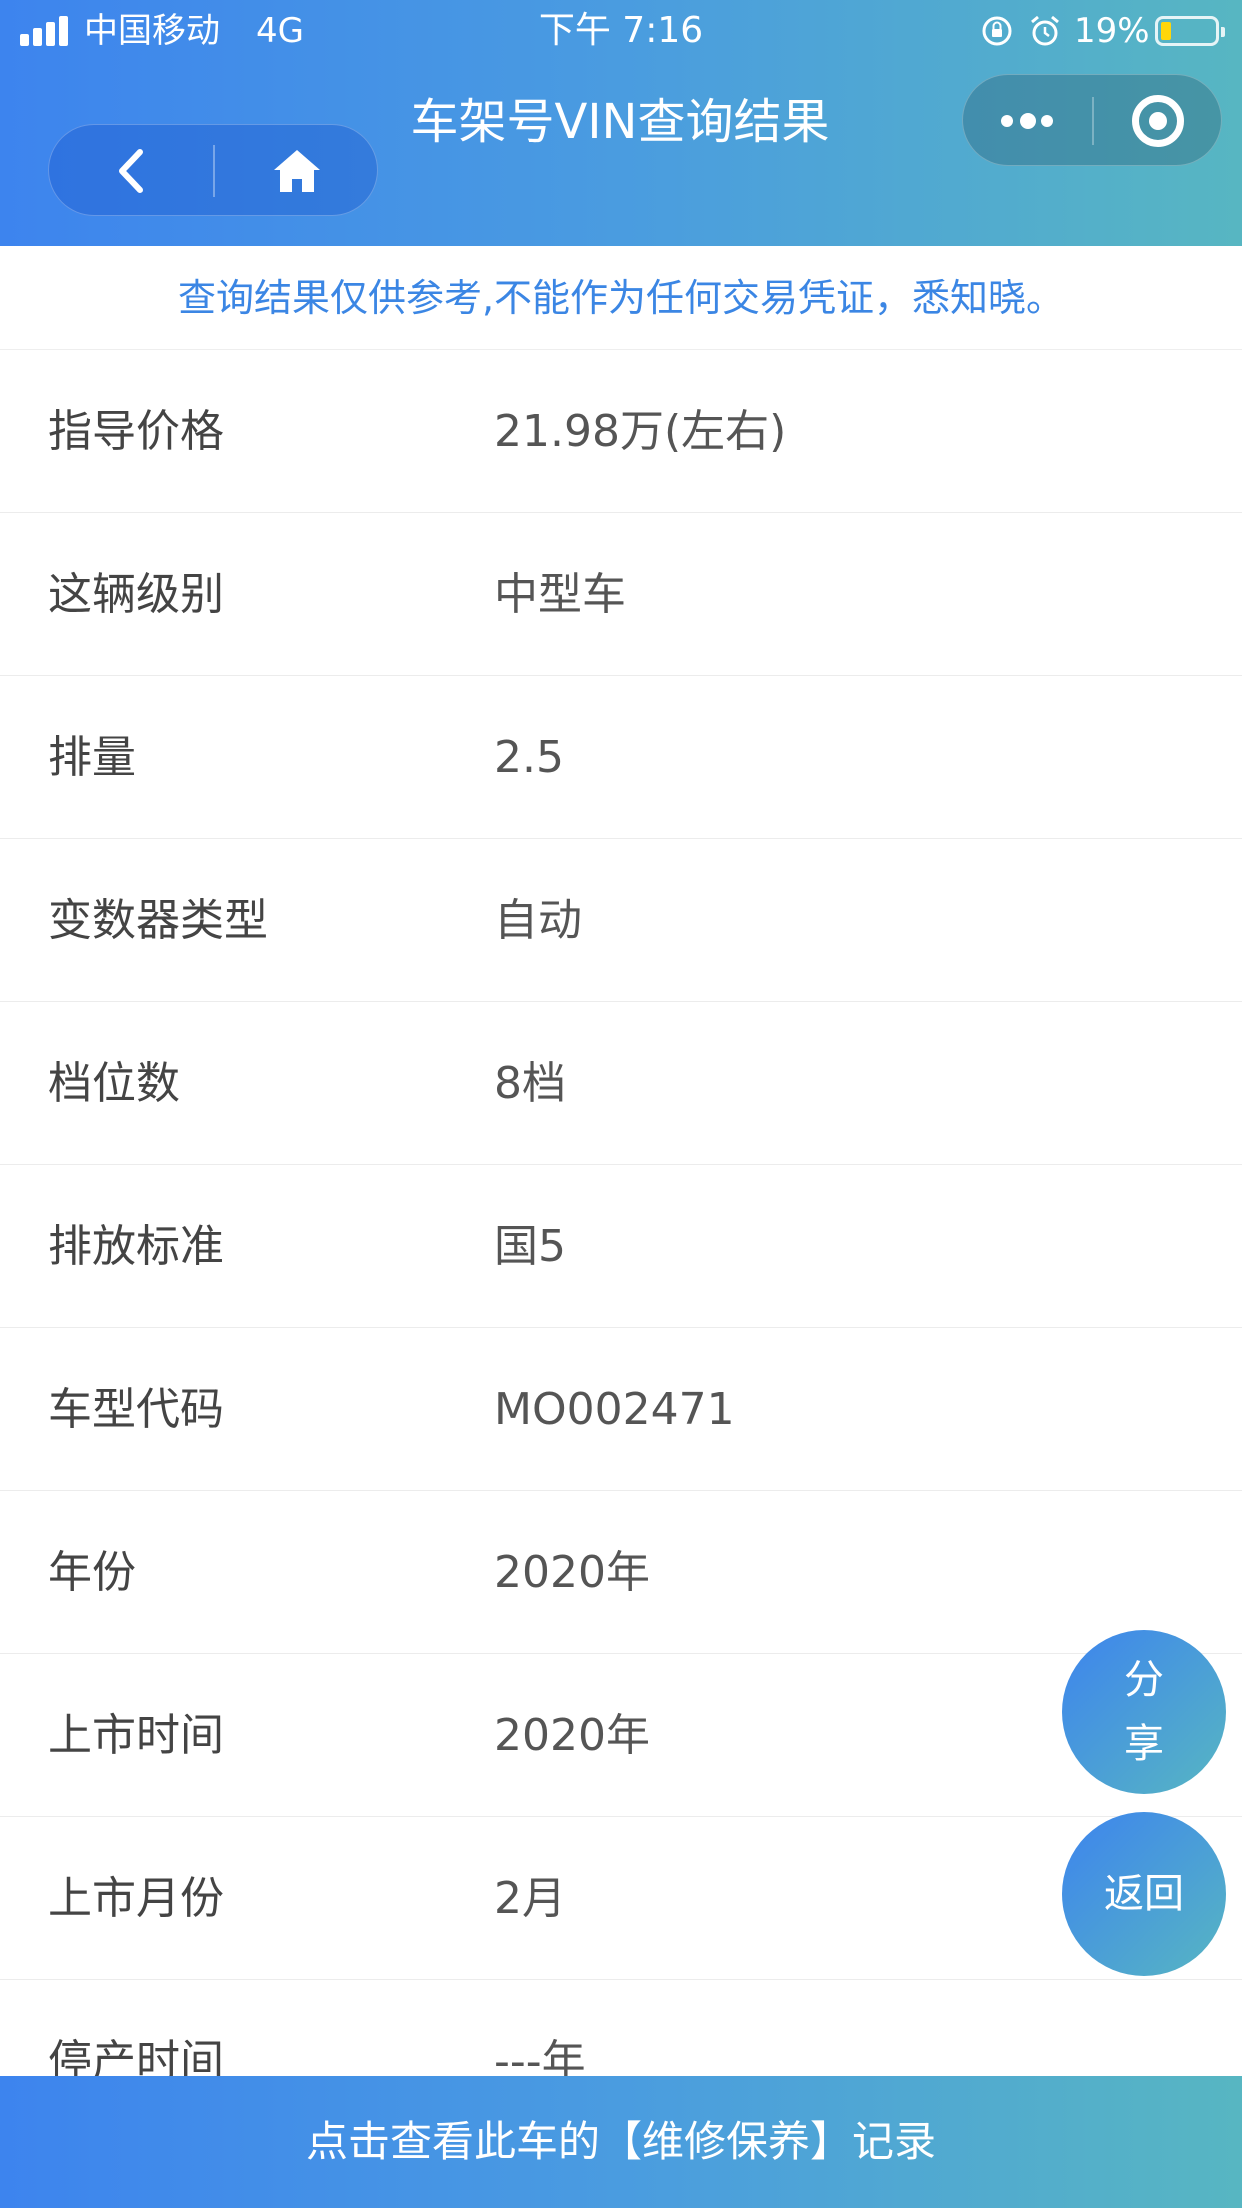  I want to click on row-label: 上市时间, so click(136, 1735).